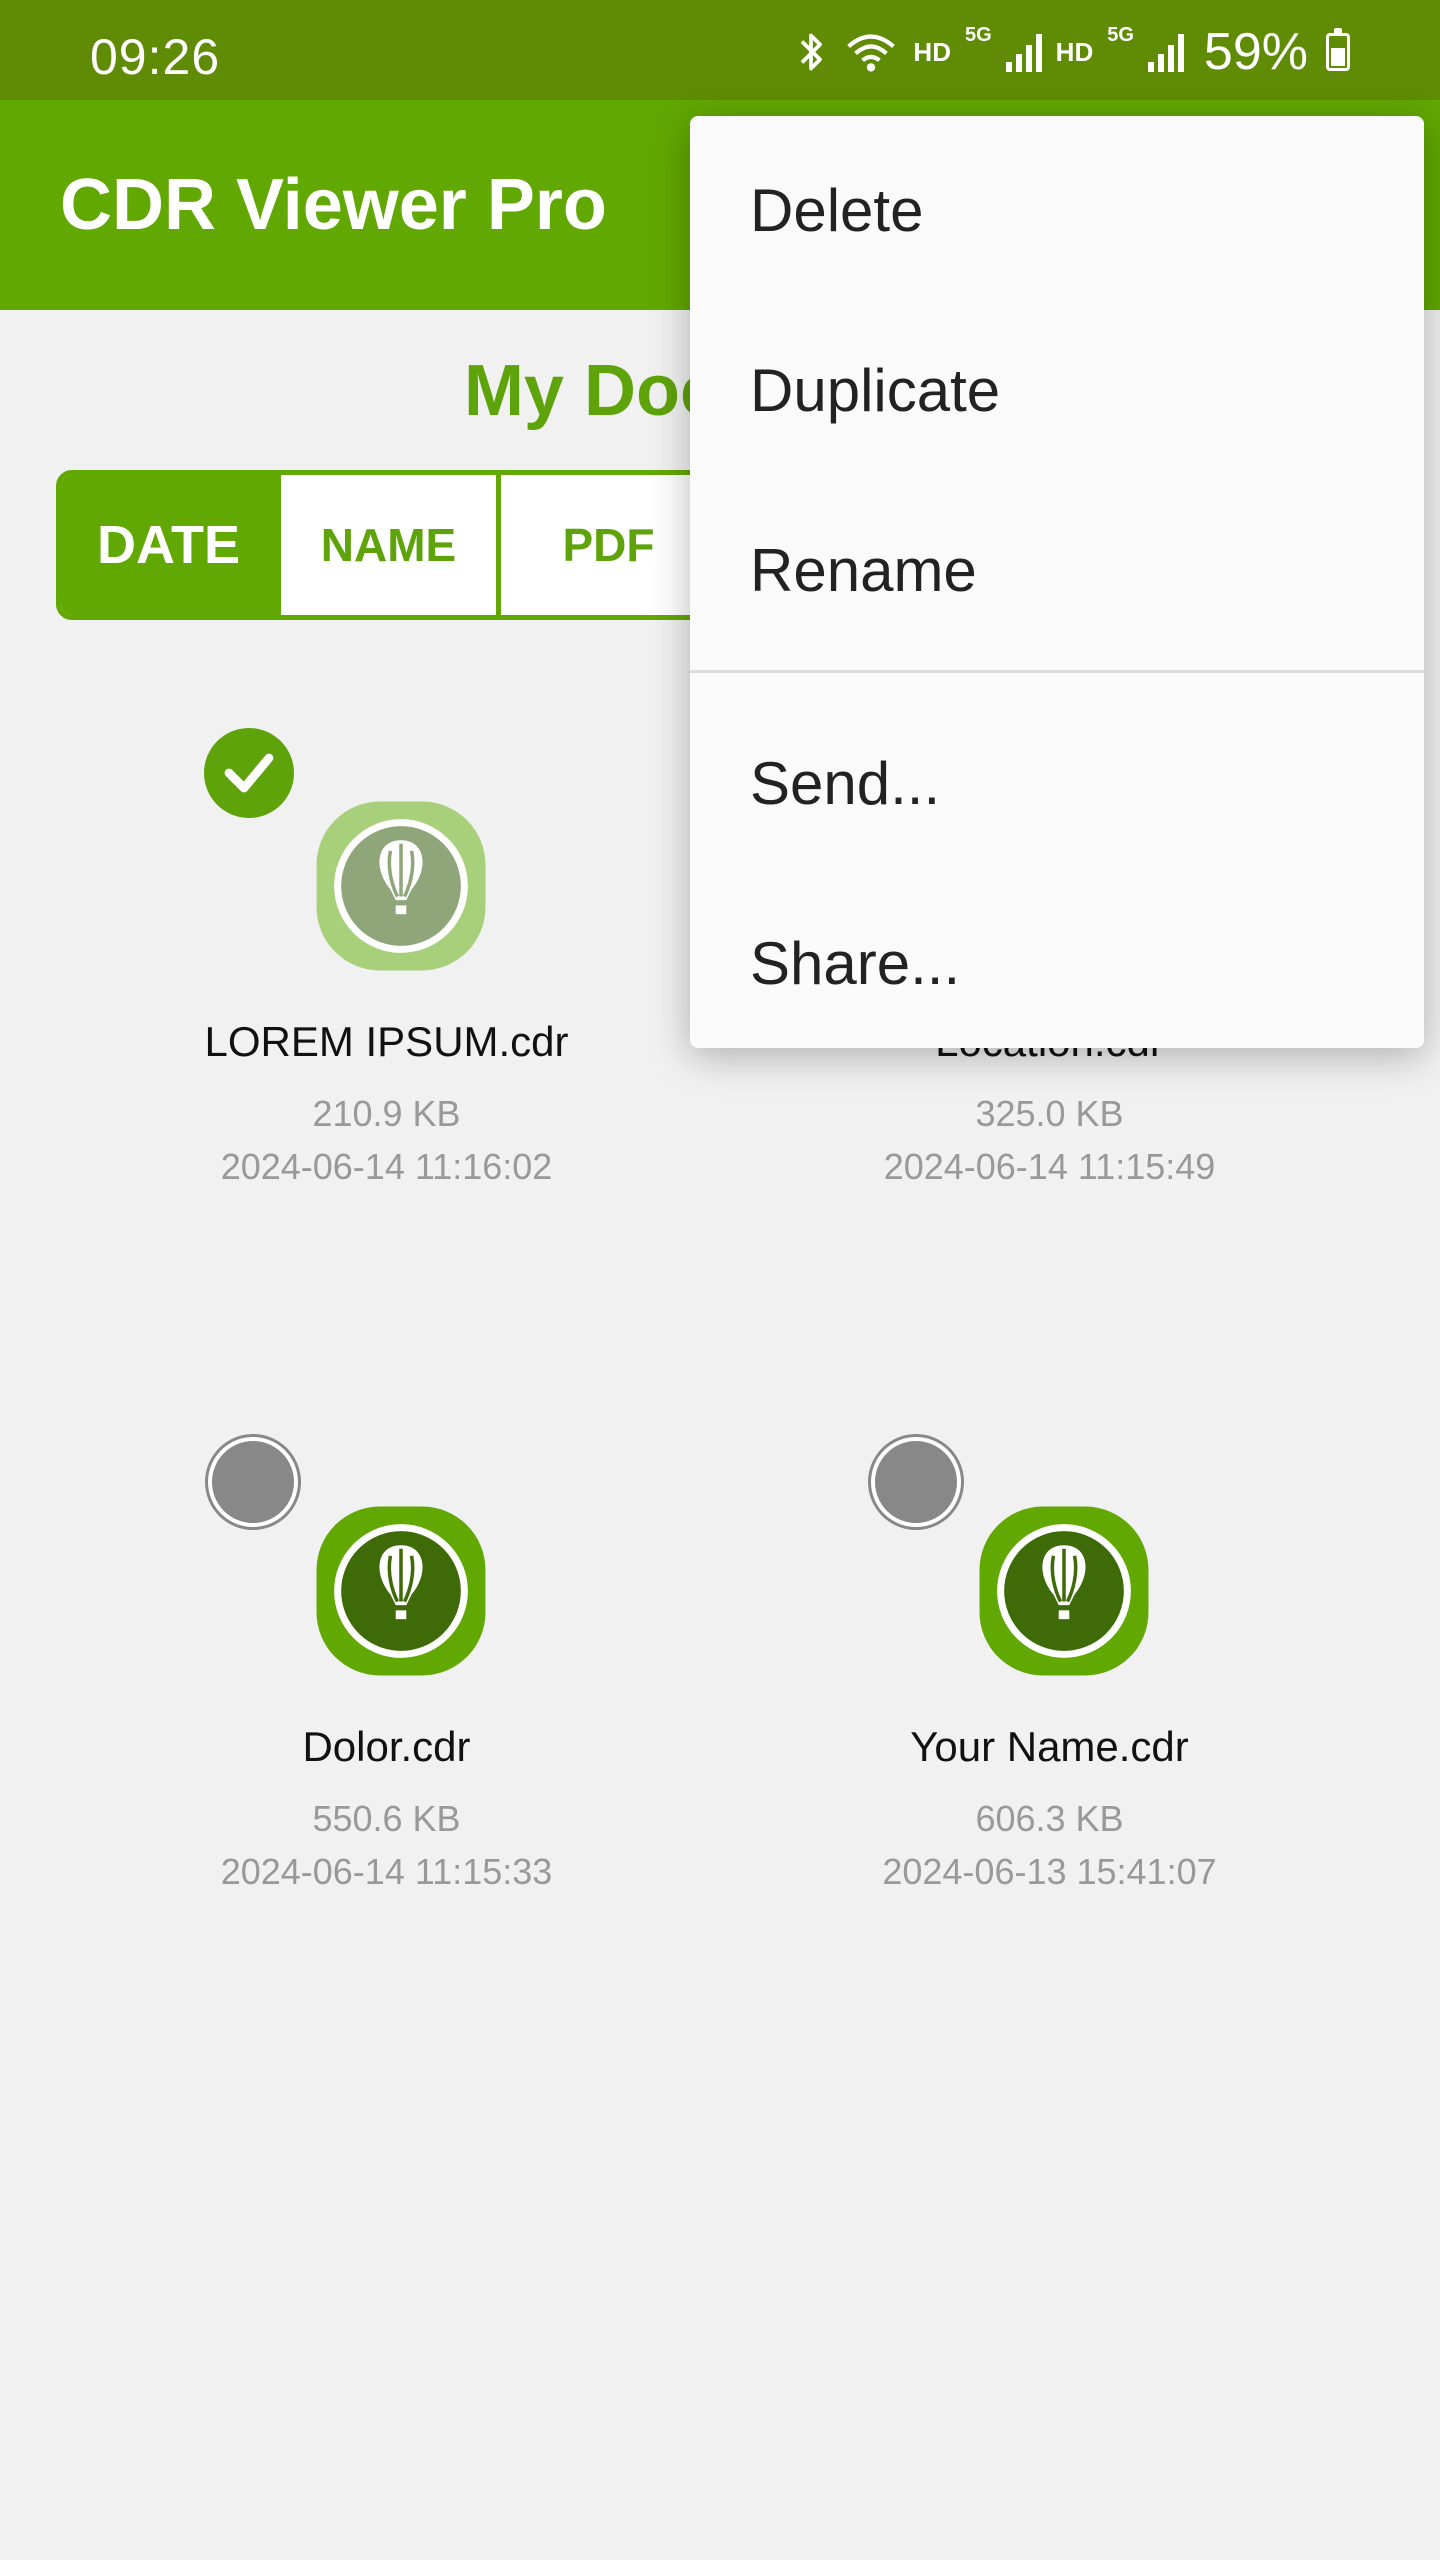  I want to click on document-size: 550.6 KB, so click(386, 1818).